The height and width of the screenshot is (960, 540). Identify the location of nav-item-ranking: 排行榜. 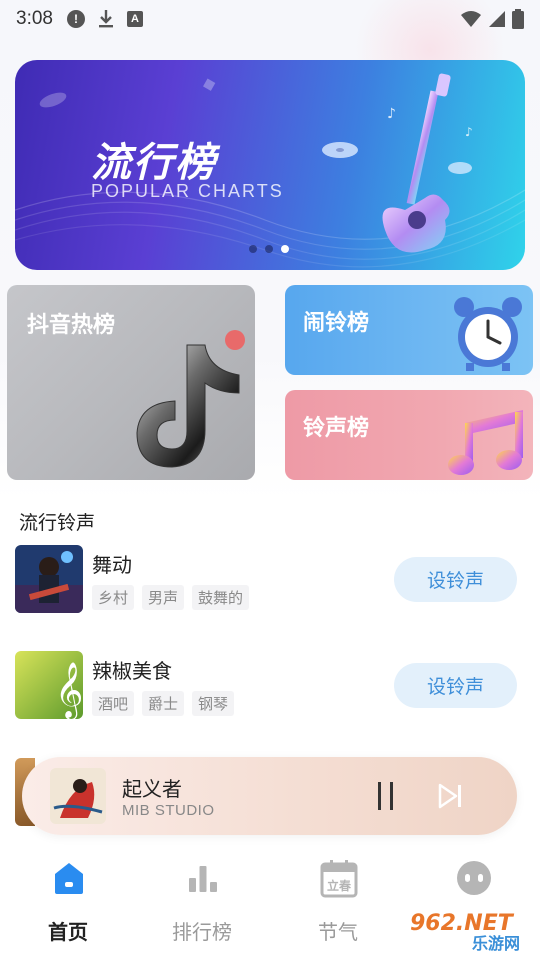
(202, 898).